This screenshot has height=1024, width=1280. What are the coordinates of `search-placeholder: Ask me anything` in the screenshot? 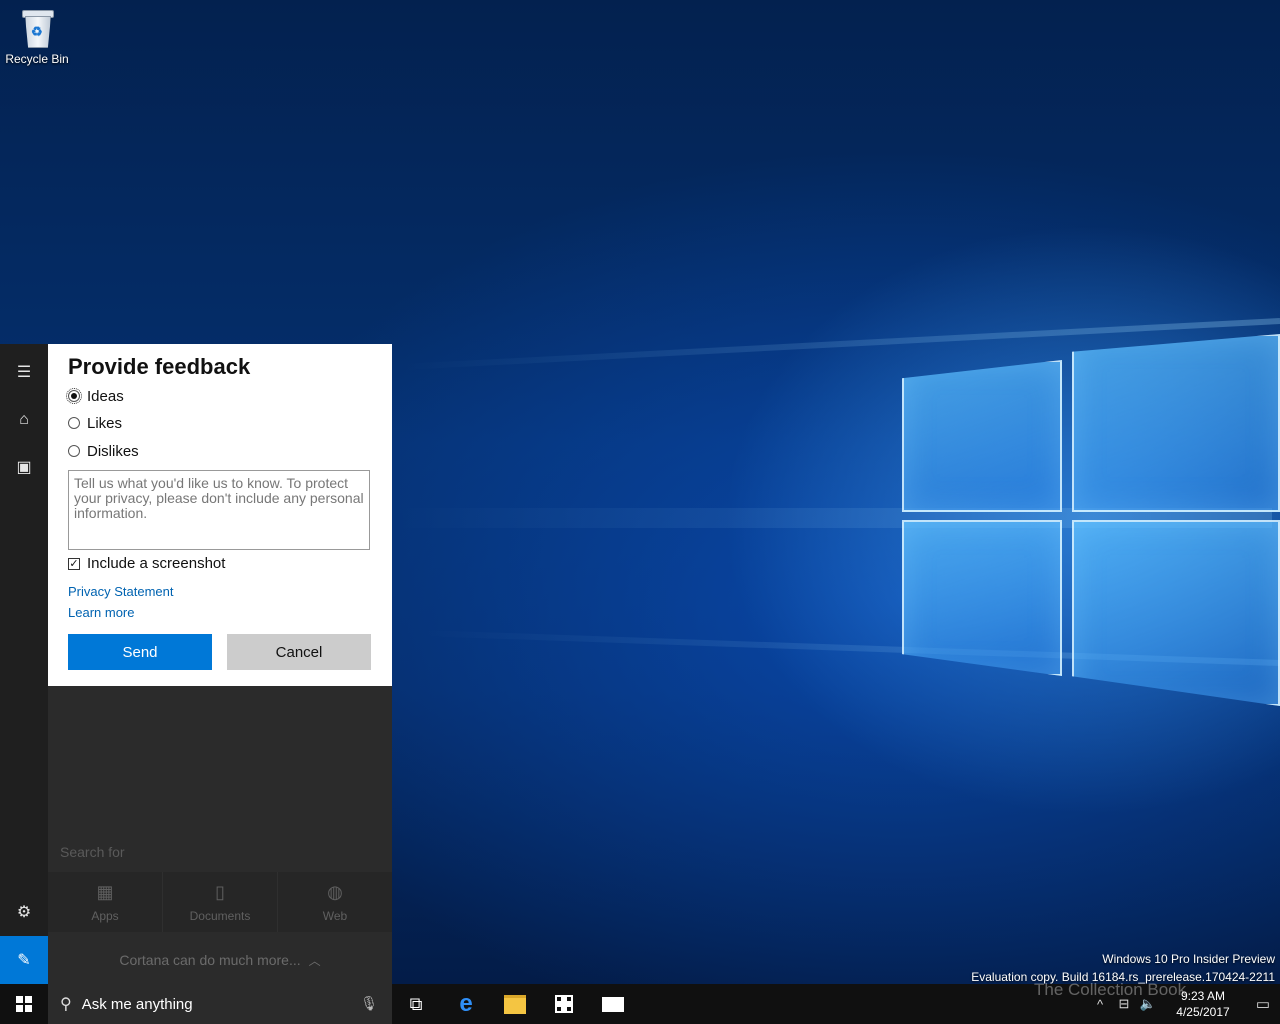 It's located at (137, 1004).